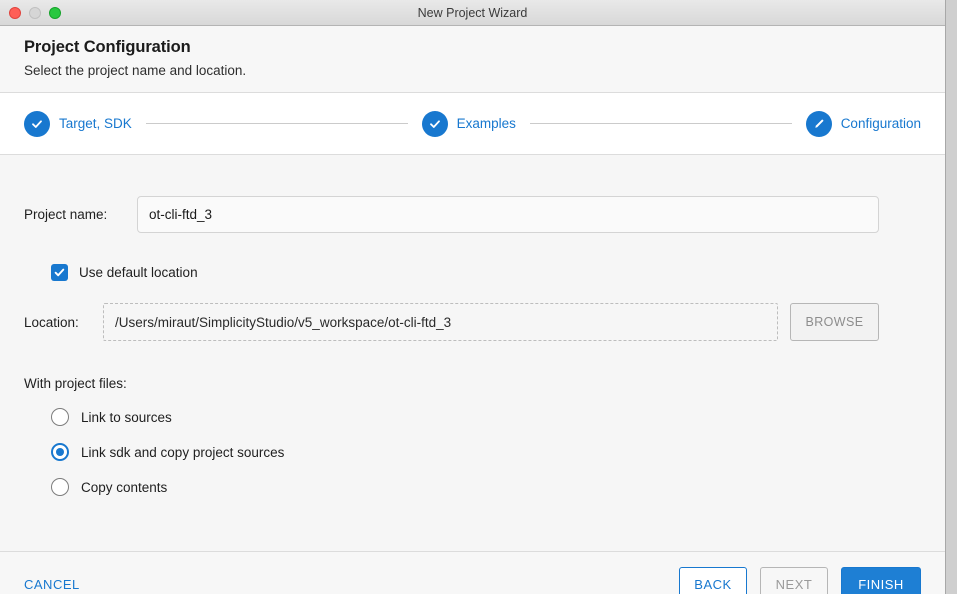  I want to click on project-name-input: ot-cli-ftd_3, so click(508, 214).